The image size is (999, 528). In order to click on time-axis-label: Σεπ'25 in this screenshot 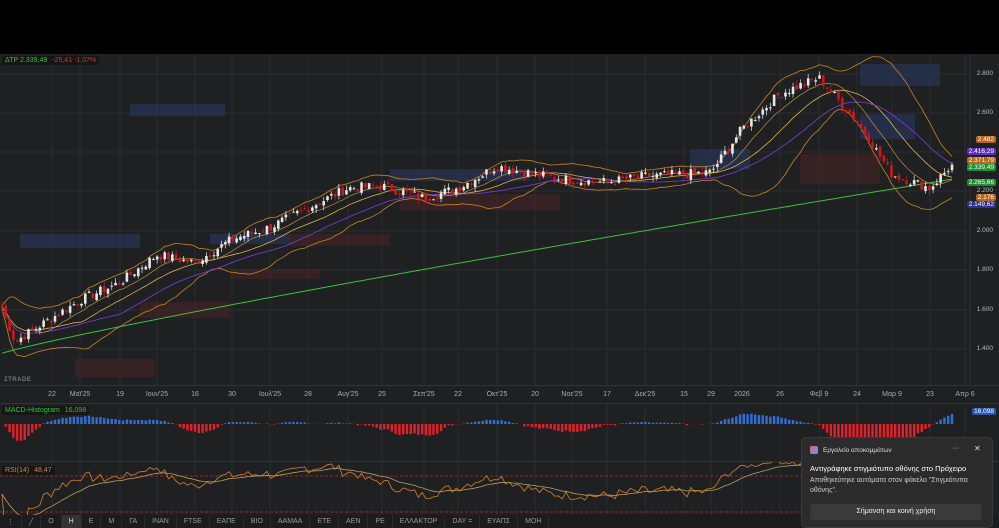, I will do `click(424, 394)`.